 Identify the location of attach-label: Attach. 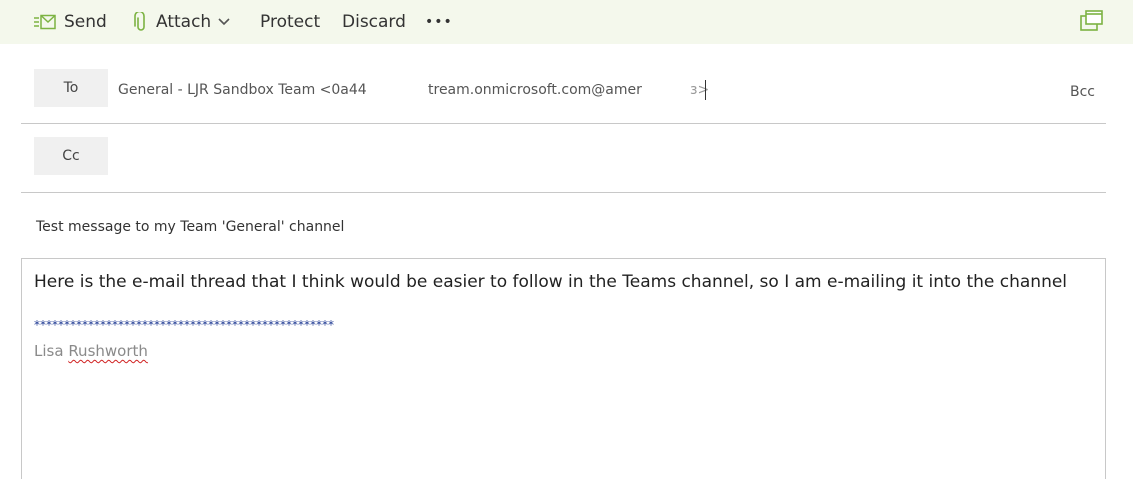
(184, 22).